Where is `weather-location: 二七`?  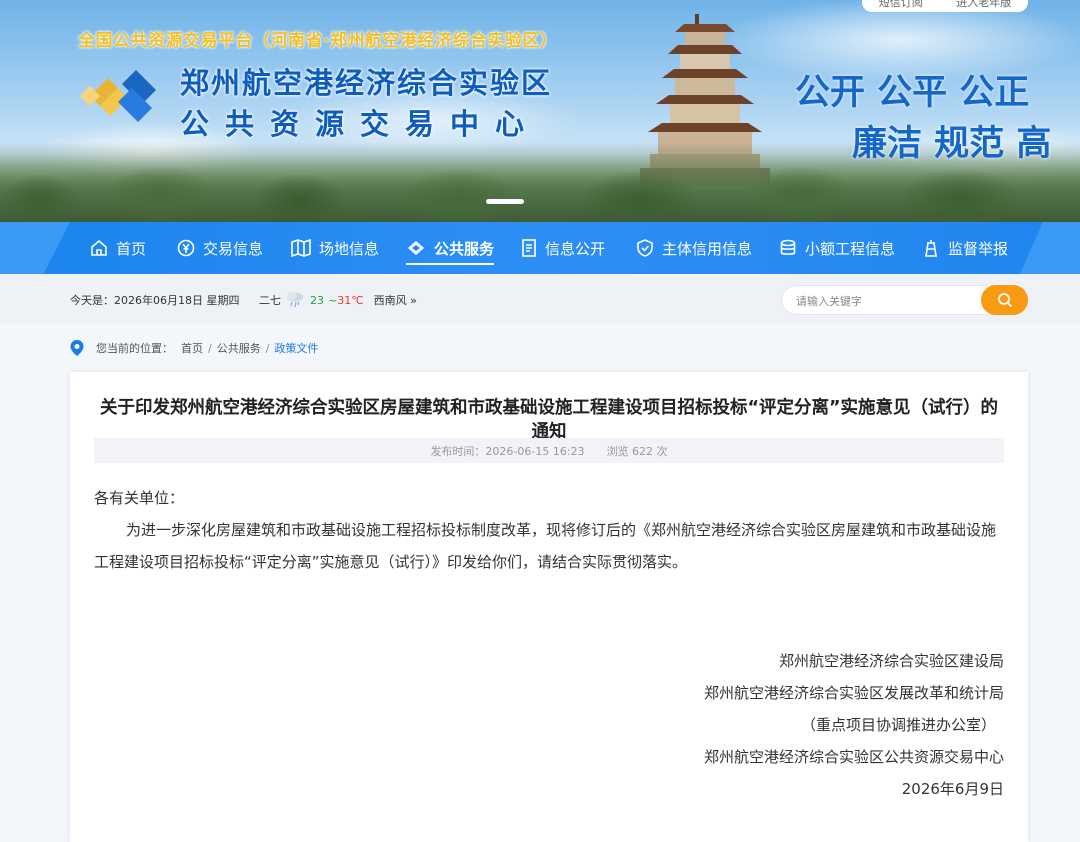 weather-location: 二七 is located at coordinates (270, 300).